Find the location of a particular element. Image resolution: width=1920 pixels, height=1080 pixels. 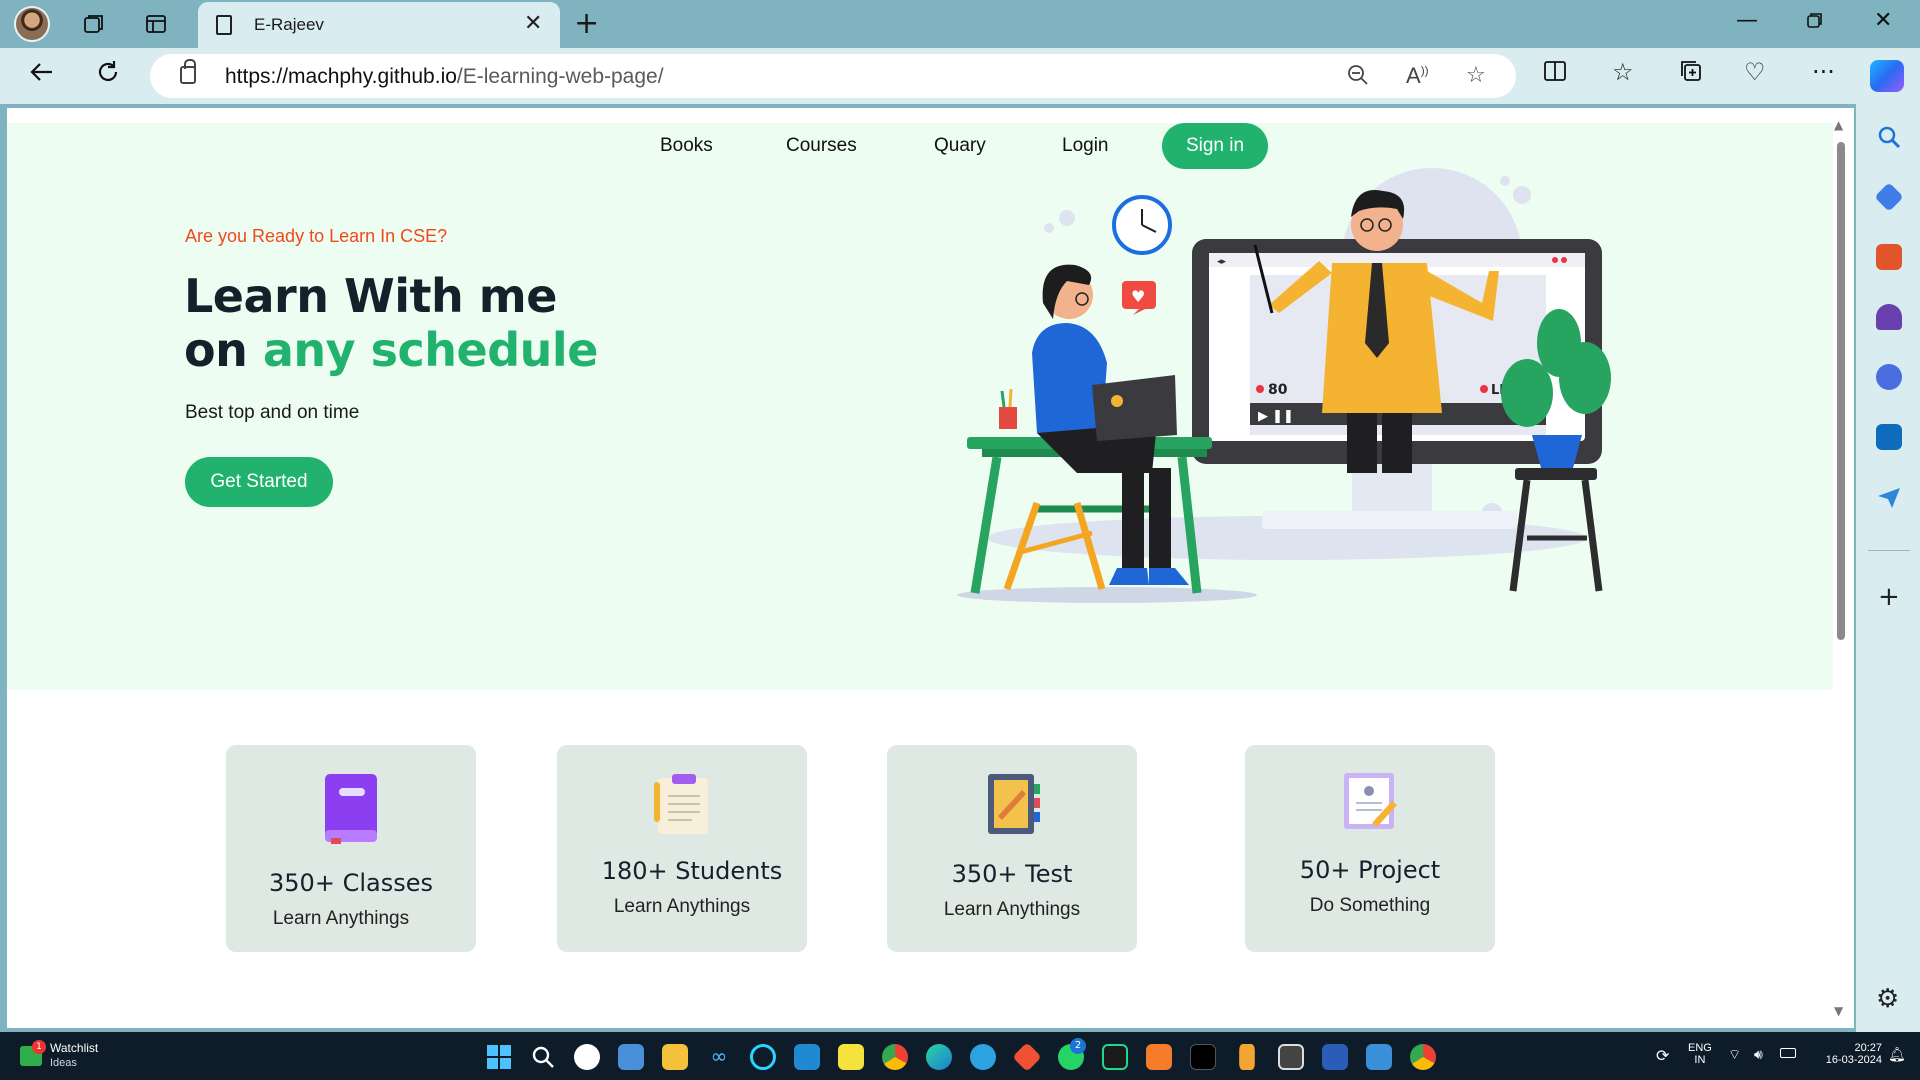

restore-icon is located at coordinates (1815, 22).